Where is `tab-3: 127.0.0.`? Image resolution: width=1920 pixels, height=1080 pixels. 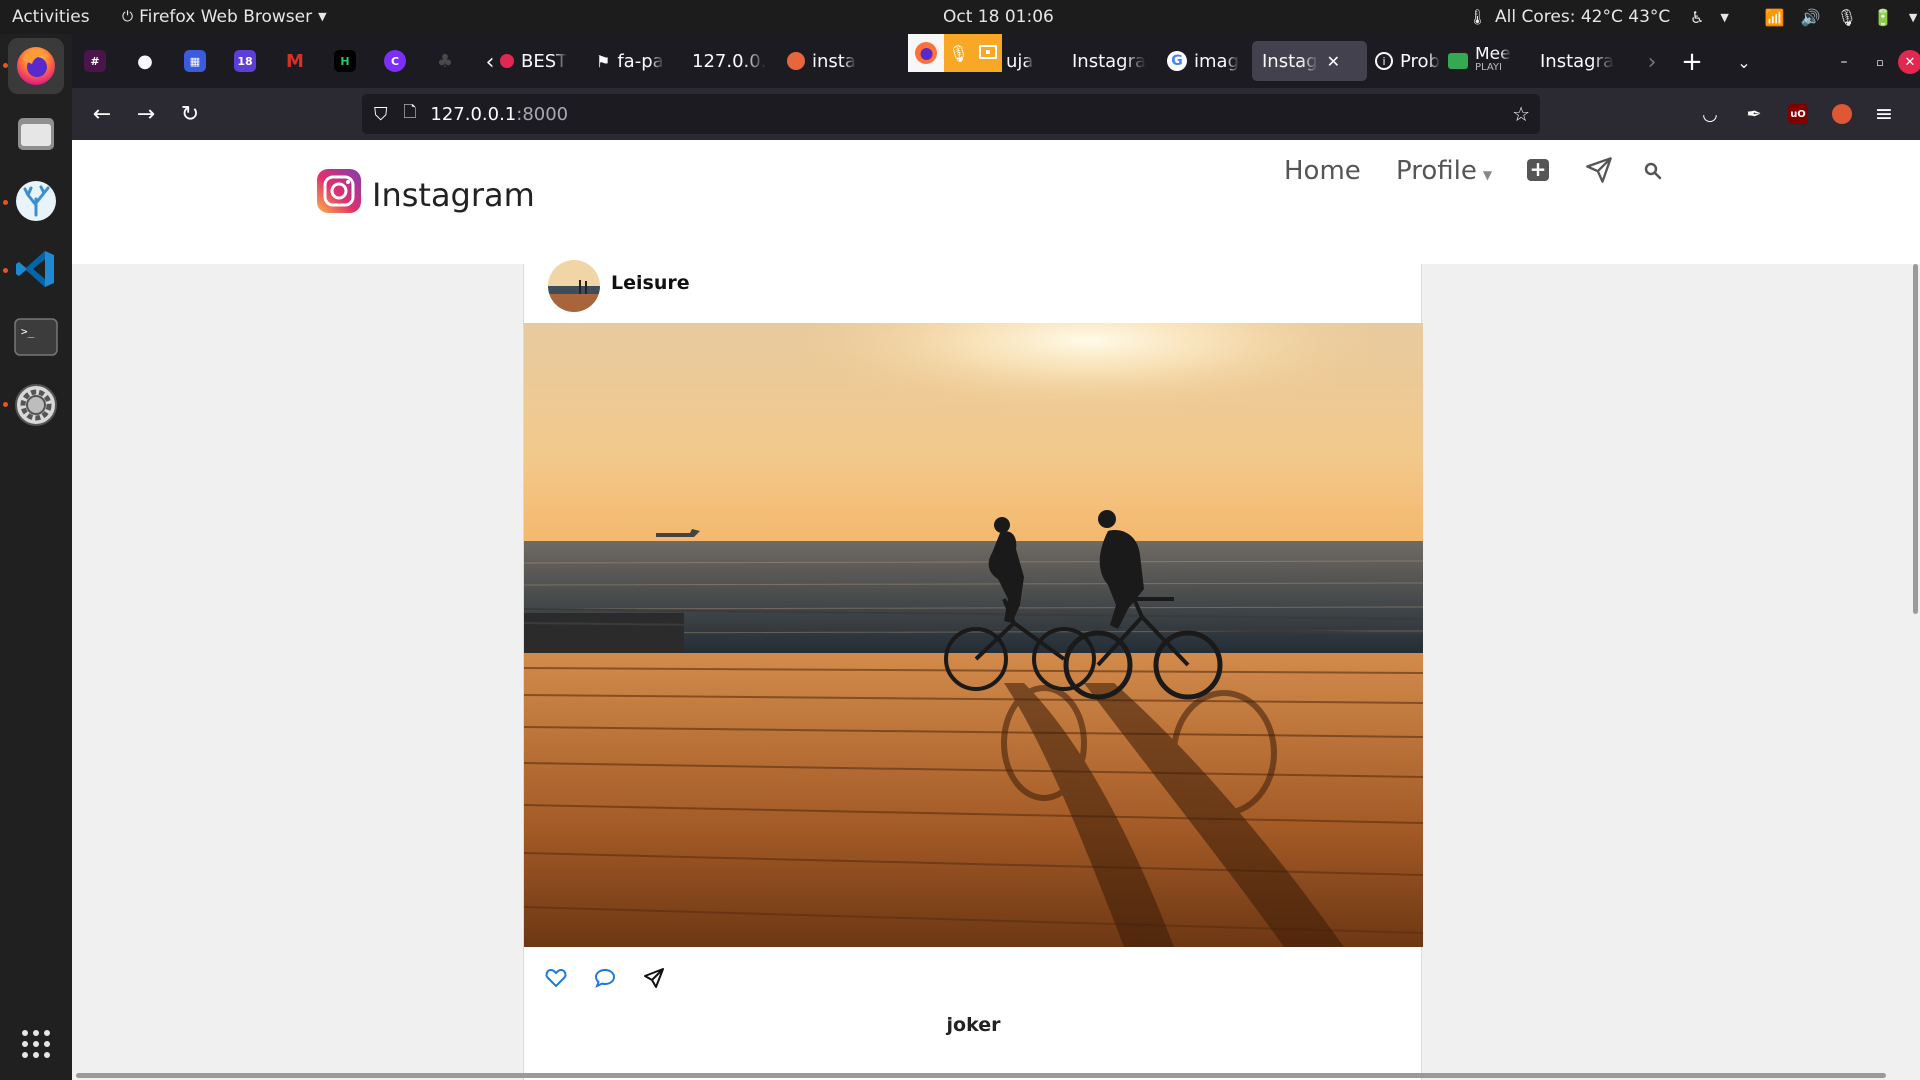
tab-3: 127.0.0. is located at coordinates (740, 61).